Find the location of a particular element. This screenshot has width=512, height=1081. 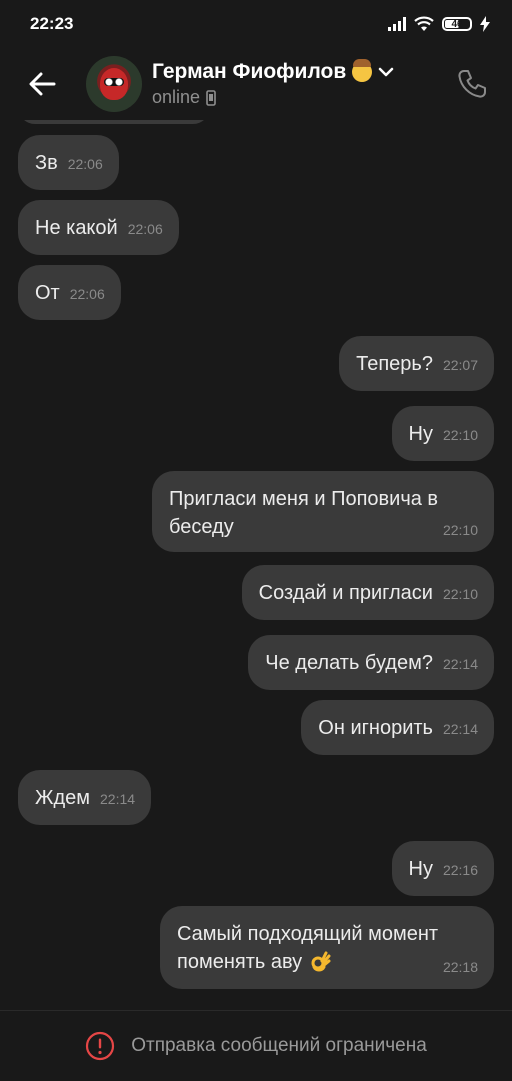

call-button is located at coordinates (472, 84).